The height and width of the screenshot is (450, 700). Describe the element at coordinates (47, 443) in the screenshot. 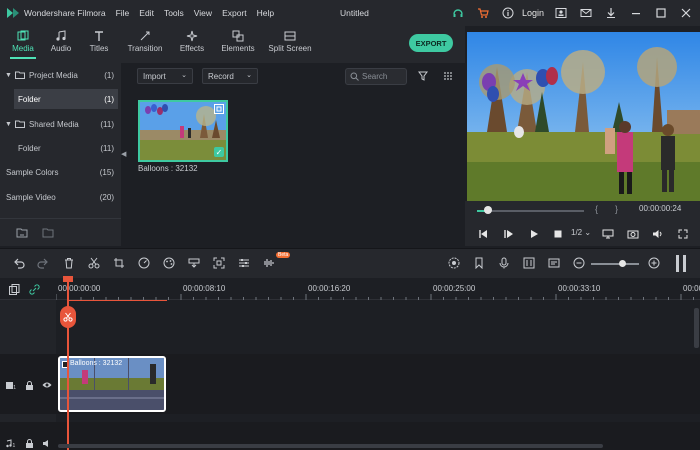

I see `speaker-icon` at that location.